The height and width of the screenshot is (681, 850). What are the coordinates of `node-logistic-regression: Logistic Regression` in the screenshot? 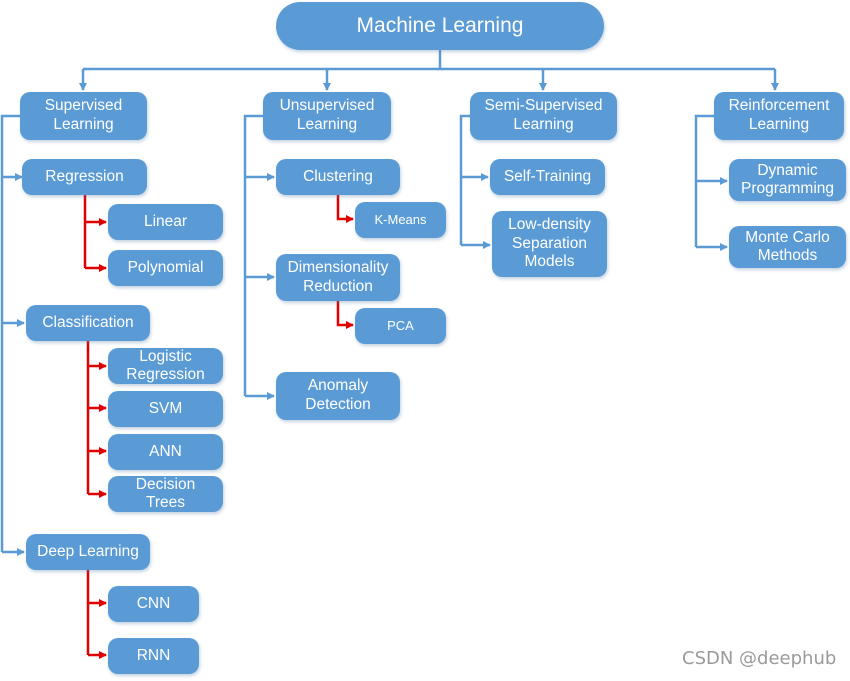 It's located at (165, 366).